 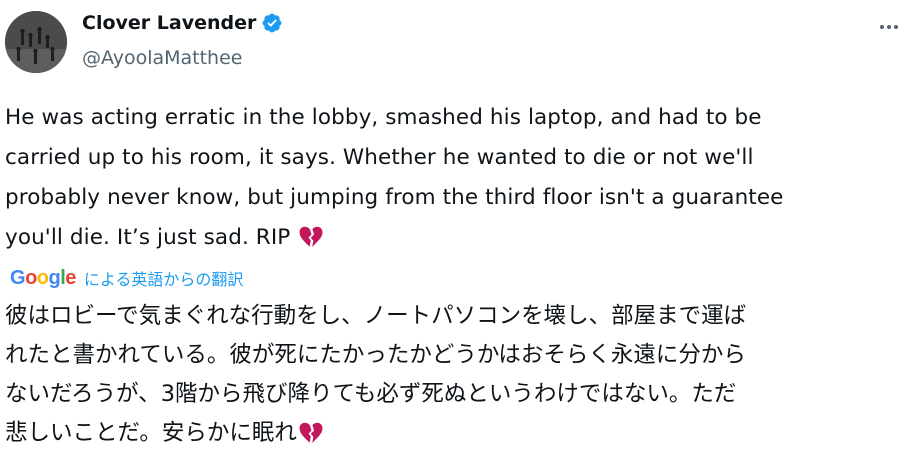 What do you see at coordinates (455, 240) in the screenshot?
I see `tweet-line-last: you'll die. It’s just sad. RIP` at bounding box center [455, 240].